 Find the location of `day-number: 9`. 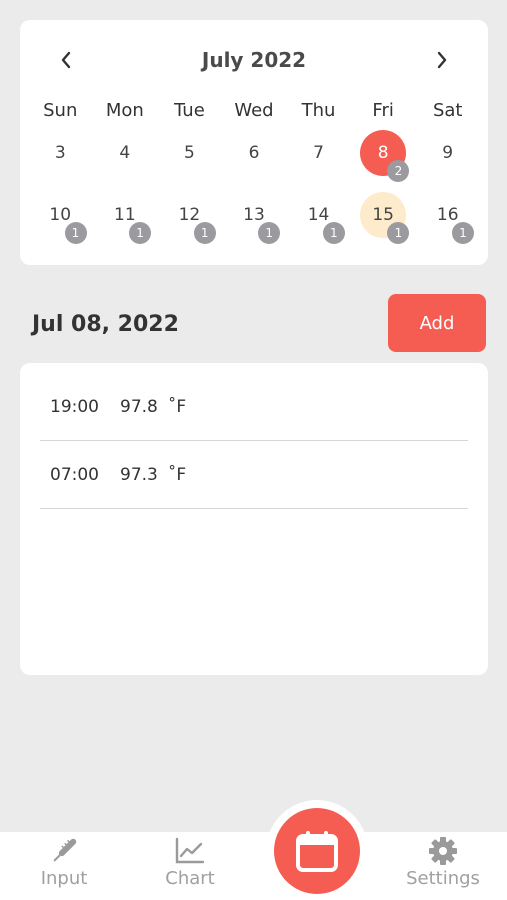

day-number: 9 is located at coordinates (448, 153).